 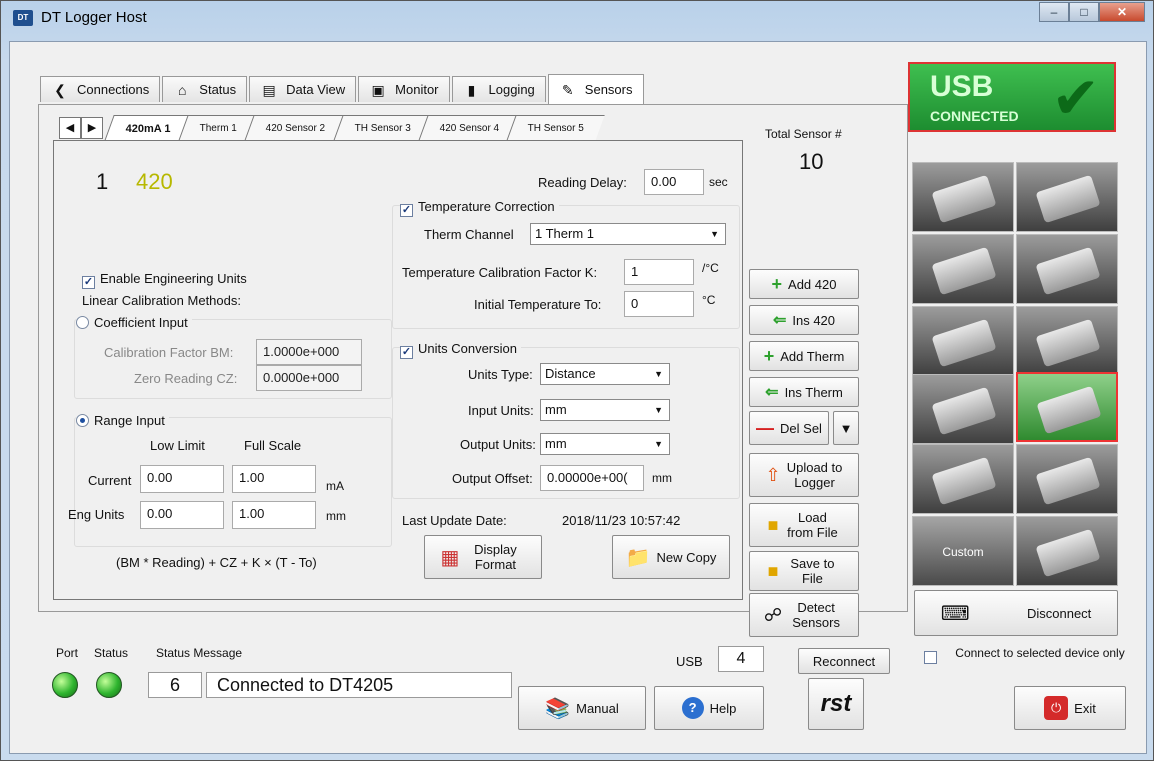 What do you see at coordinates (1122, 12) in the screenshot?
I see `close-button: ✕` at bounding box center [1122, 12].